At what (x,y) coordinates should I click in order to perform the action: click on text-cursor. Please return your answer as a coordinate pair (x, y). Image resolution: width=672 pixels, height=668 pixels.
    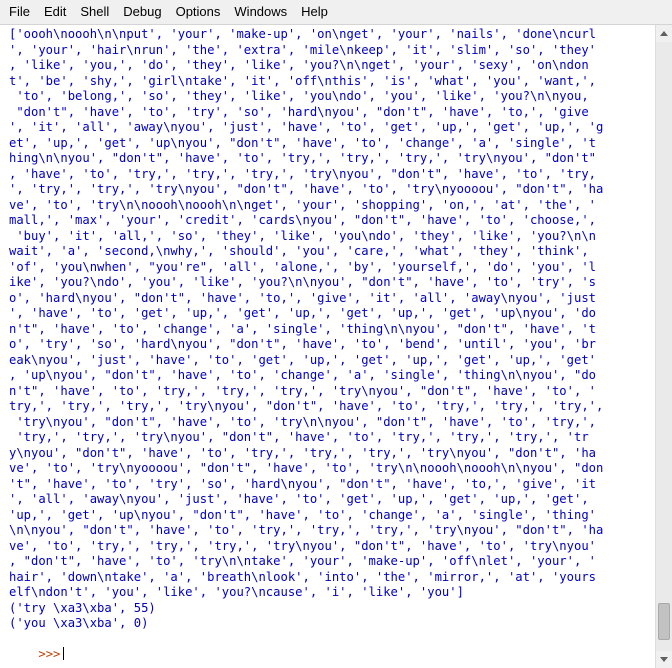
    Looking at the image, I should click on (64, 653).